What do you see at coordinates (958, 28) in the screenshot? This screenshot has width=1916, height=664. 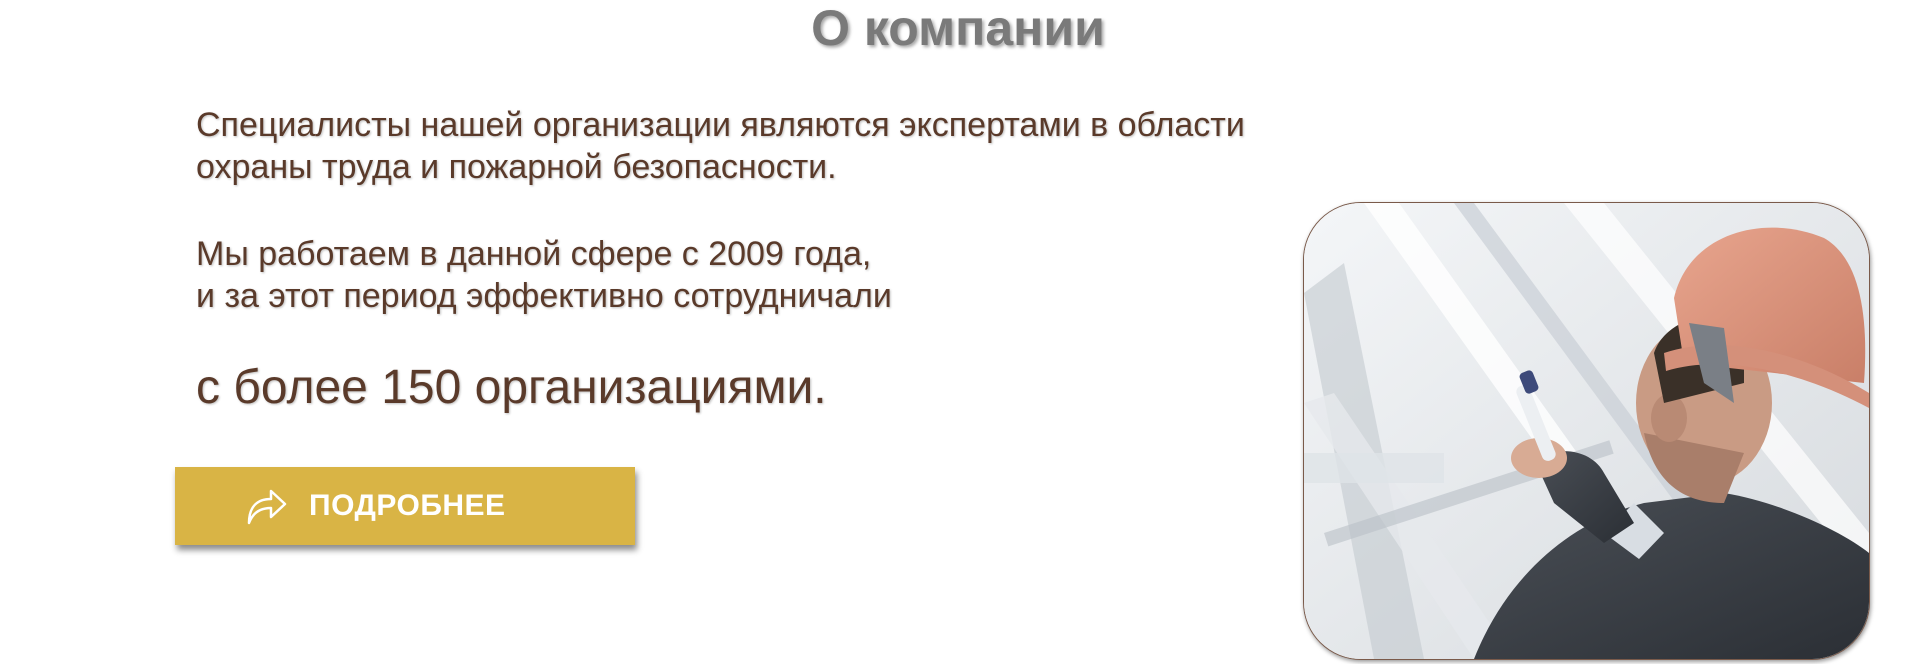 I see `section-title: О компании` at bounding box center [958, 28].